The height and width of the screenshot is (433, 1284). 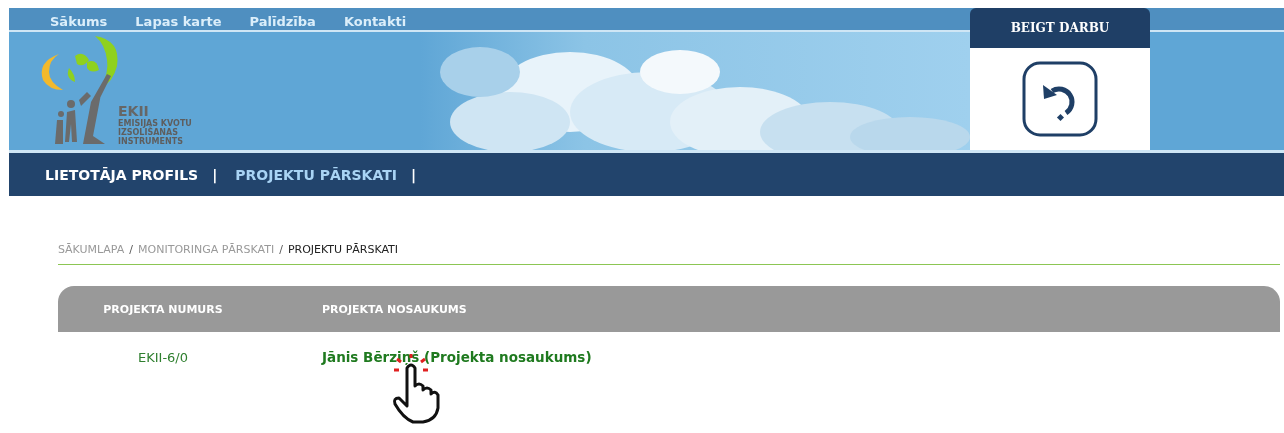 What do you see at coordinates (178, 22) in the screenshot?
I see `top-link: Lapas karte` at bounding box center [178, 22].